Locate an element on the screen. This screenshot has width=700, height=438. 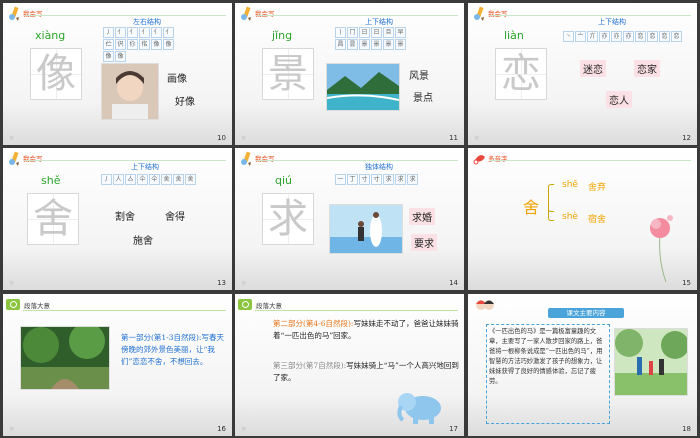
pinyin: liàn is located at coordinates (514, 35).